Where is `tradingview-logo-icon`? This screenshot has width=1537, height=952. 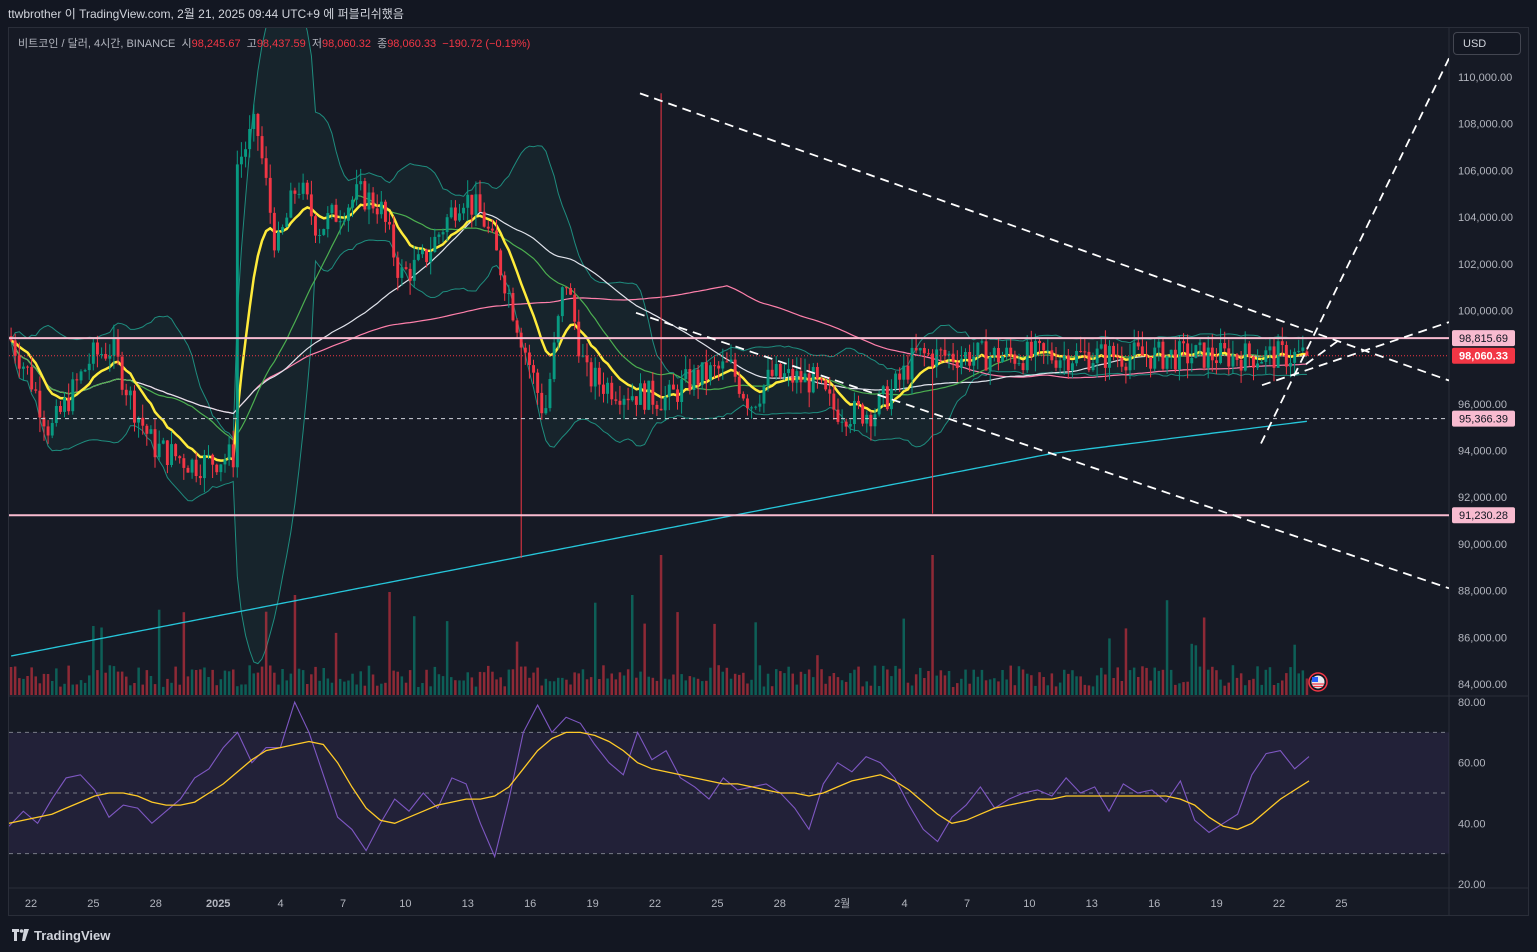 tradingview-logo-icon is located at coordinates (21, 935).